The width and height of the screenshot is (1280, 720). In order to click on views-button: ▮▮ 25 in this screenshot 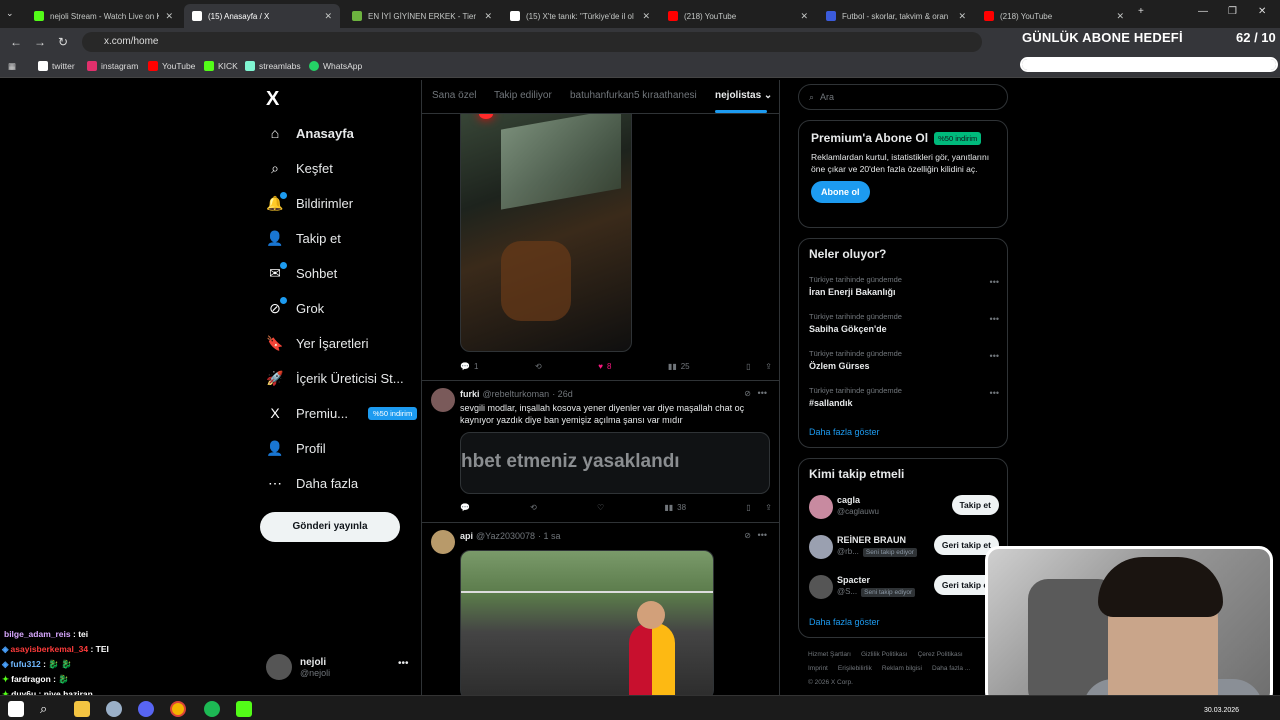, I will do `click(679, 366)`.